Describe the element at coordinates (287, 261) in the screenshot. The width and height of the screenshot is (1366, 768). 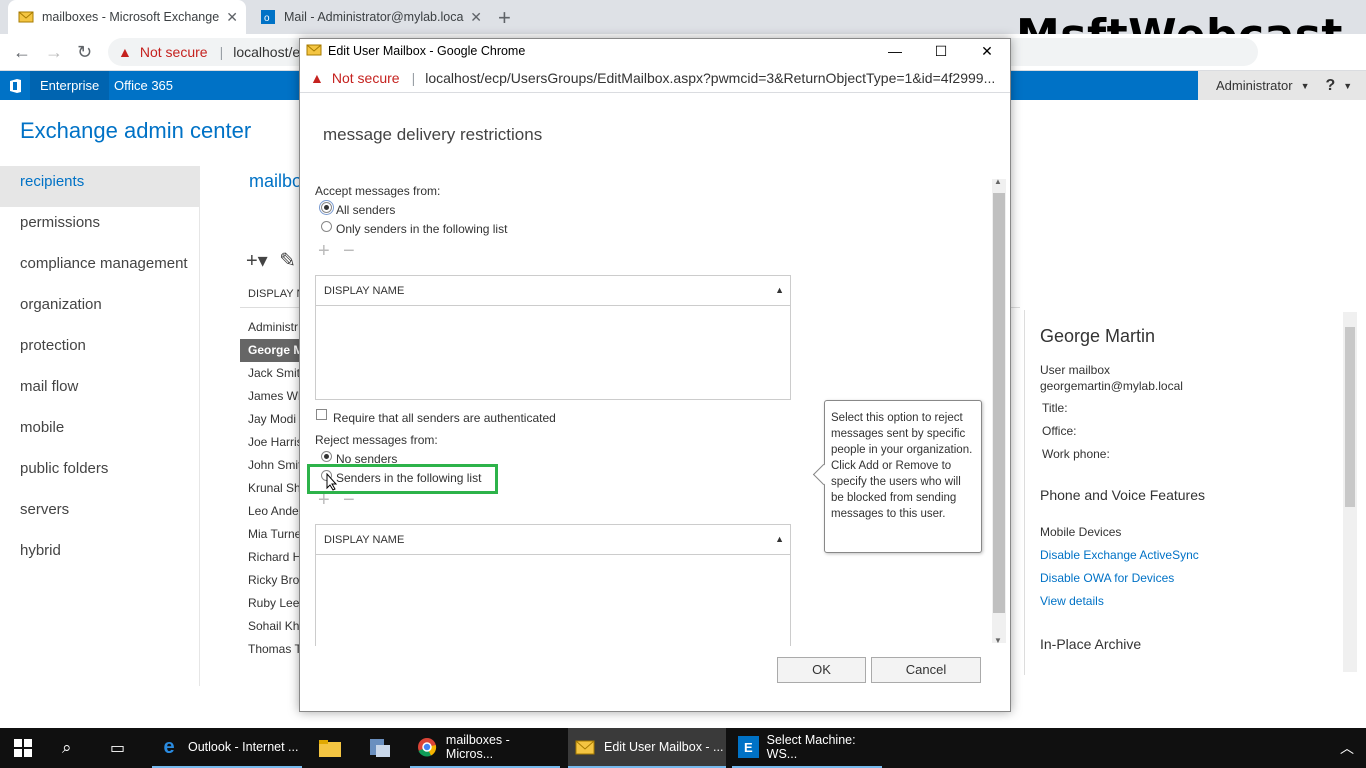
I see `edit-icon: ✎` at that location.